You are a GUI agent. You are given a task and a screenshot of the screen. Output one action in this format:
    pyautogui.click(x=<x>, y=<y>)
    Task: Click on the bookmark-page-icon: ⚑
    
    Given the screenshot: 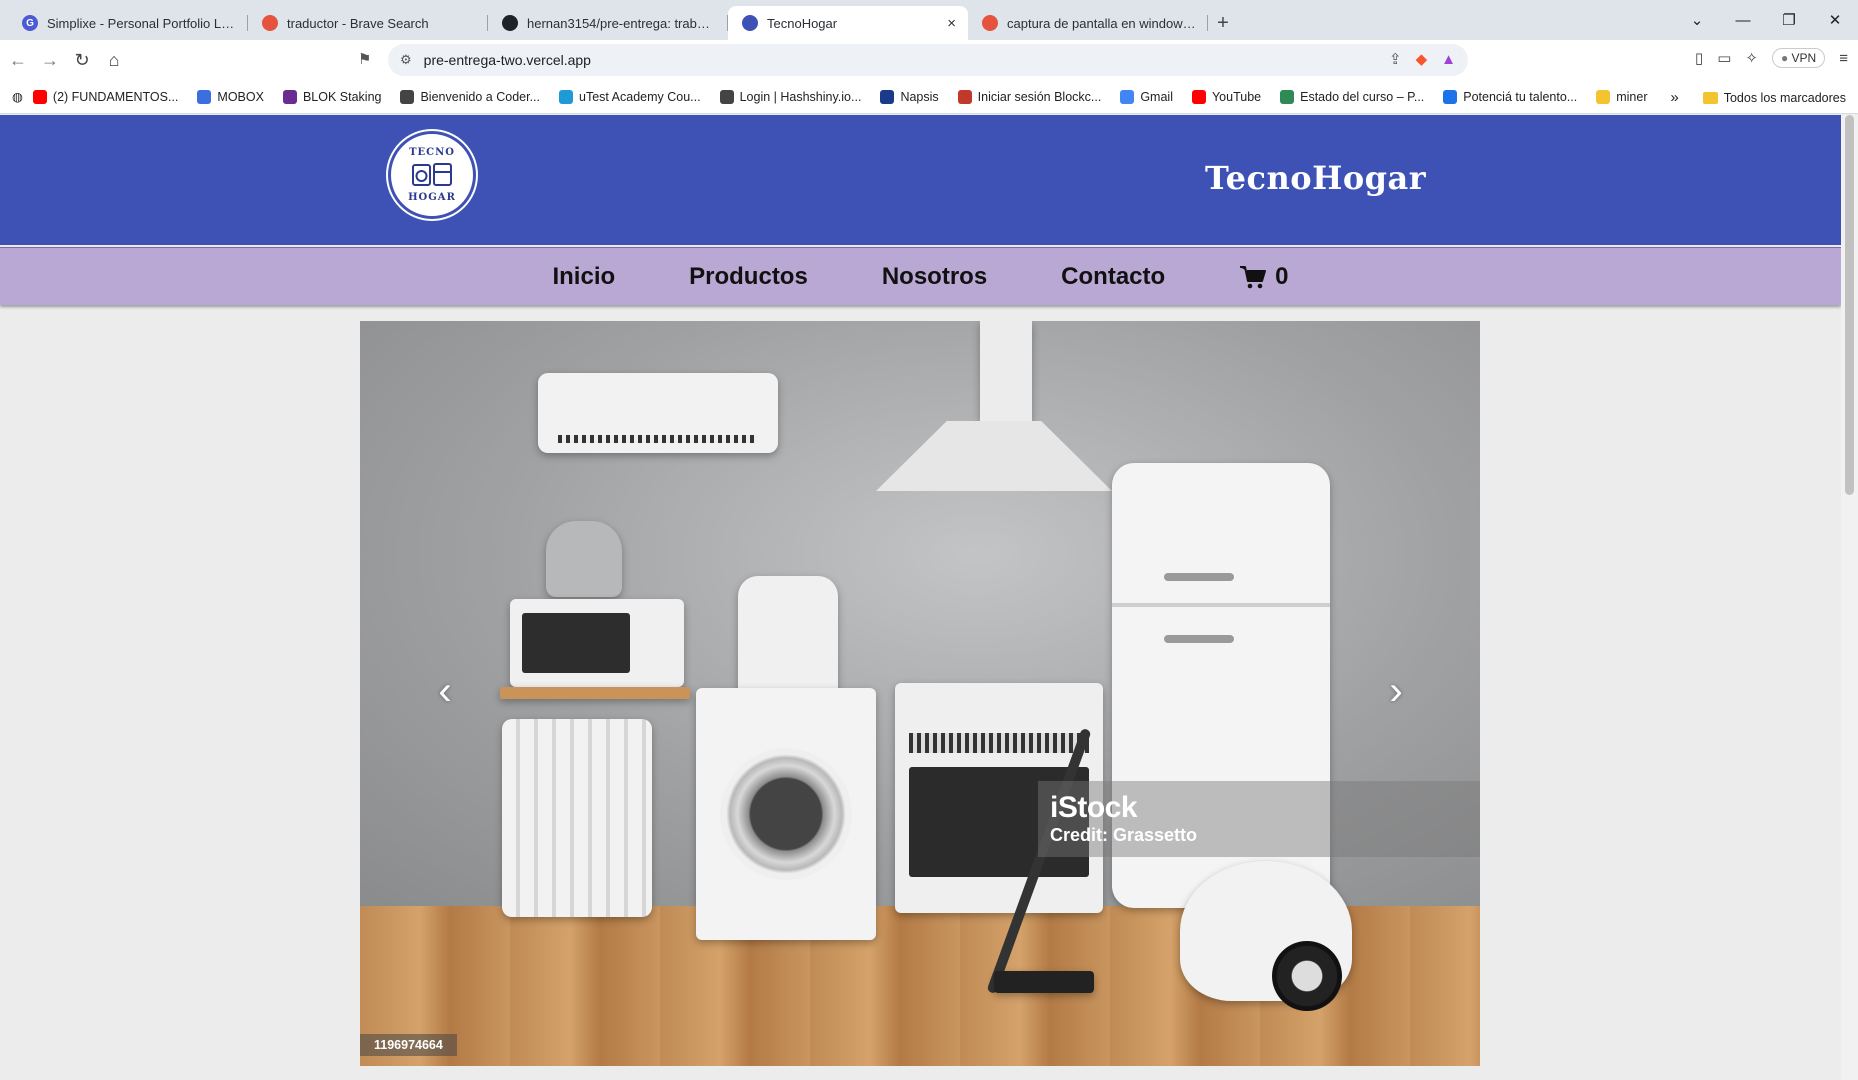 What is the action you would take?
    pyautogui.click(x=364, y=59)
    